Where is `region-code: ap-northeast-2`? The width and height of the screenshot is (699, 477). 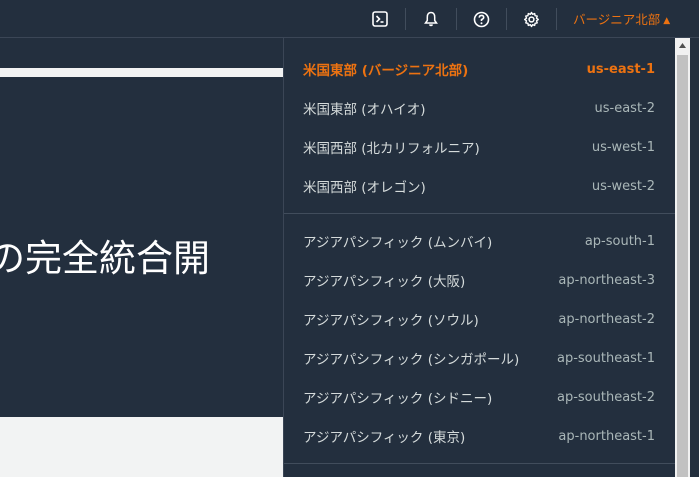
region-code: ap-northeast-2 is located at coordinates (606, 319).